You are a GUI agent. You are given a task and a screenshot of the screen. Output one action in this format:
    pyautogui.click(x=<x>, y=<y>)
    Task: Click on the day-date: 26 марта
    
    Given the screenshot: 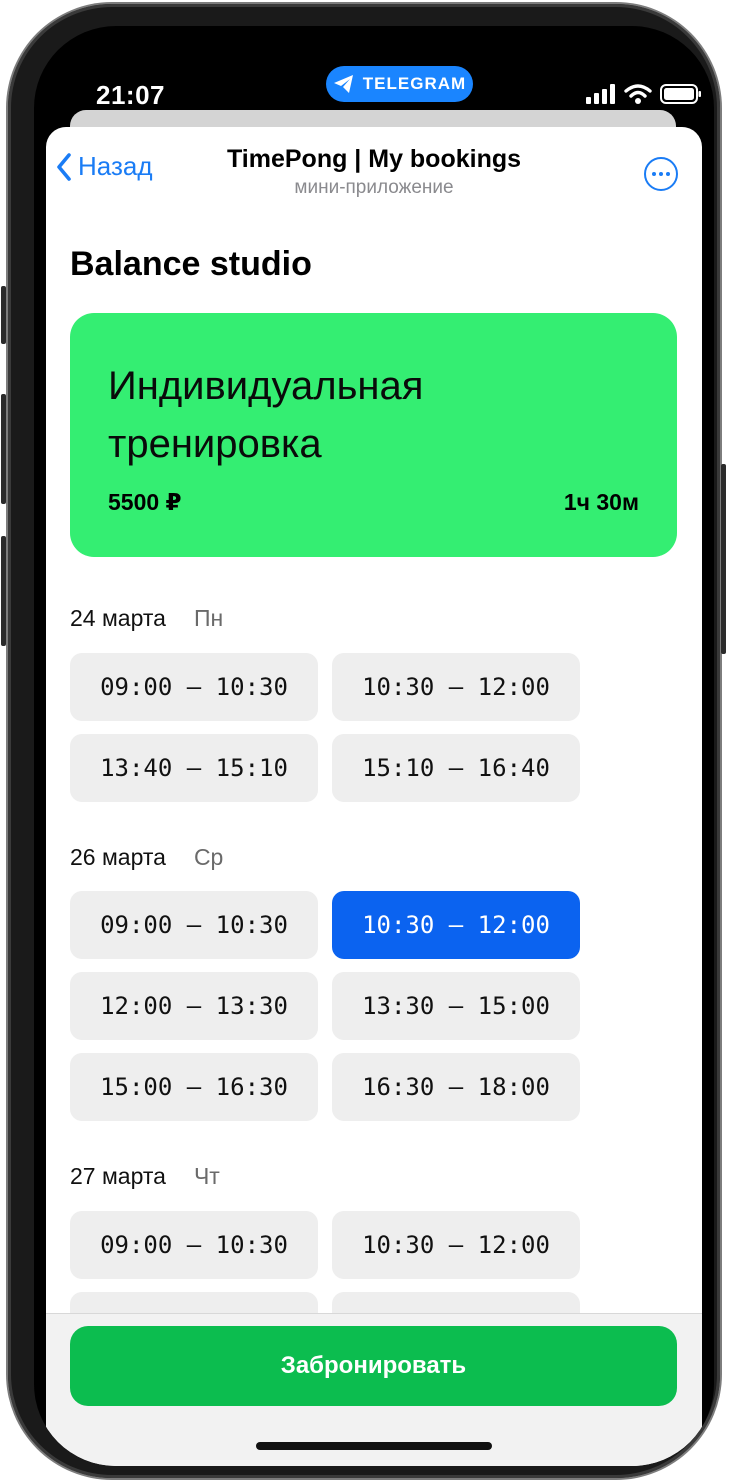 What is the action you would take?
    pyautogui.click(x=118, y=857)
    